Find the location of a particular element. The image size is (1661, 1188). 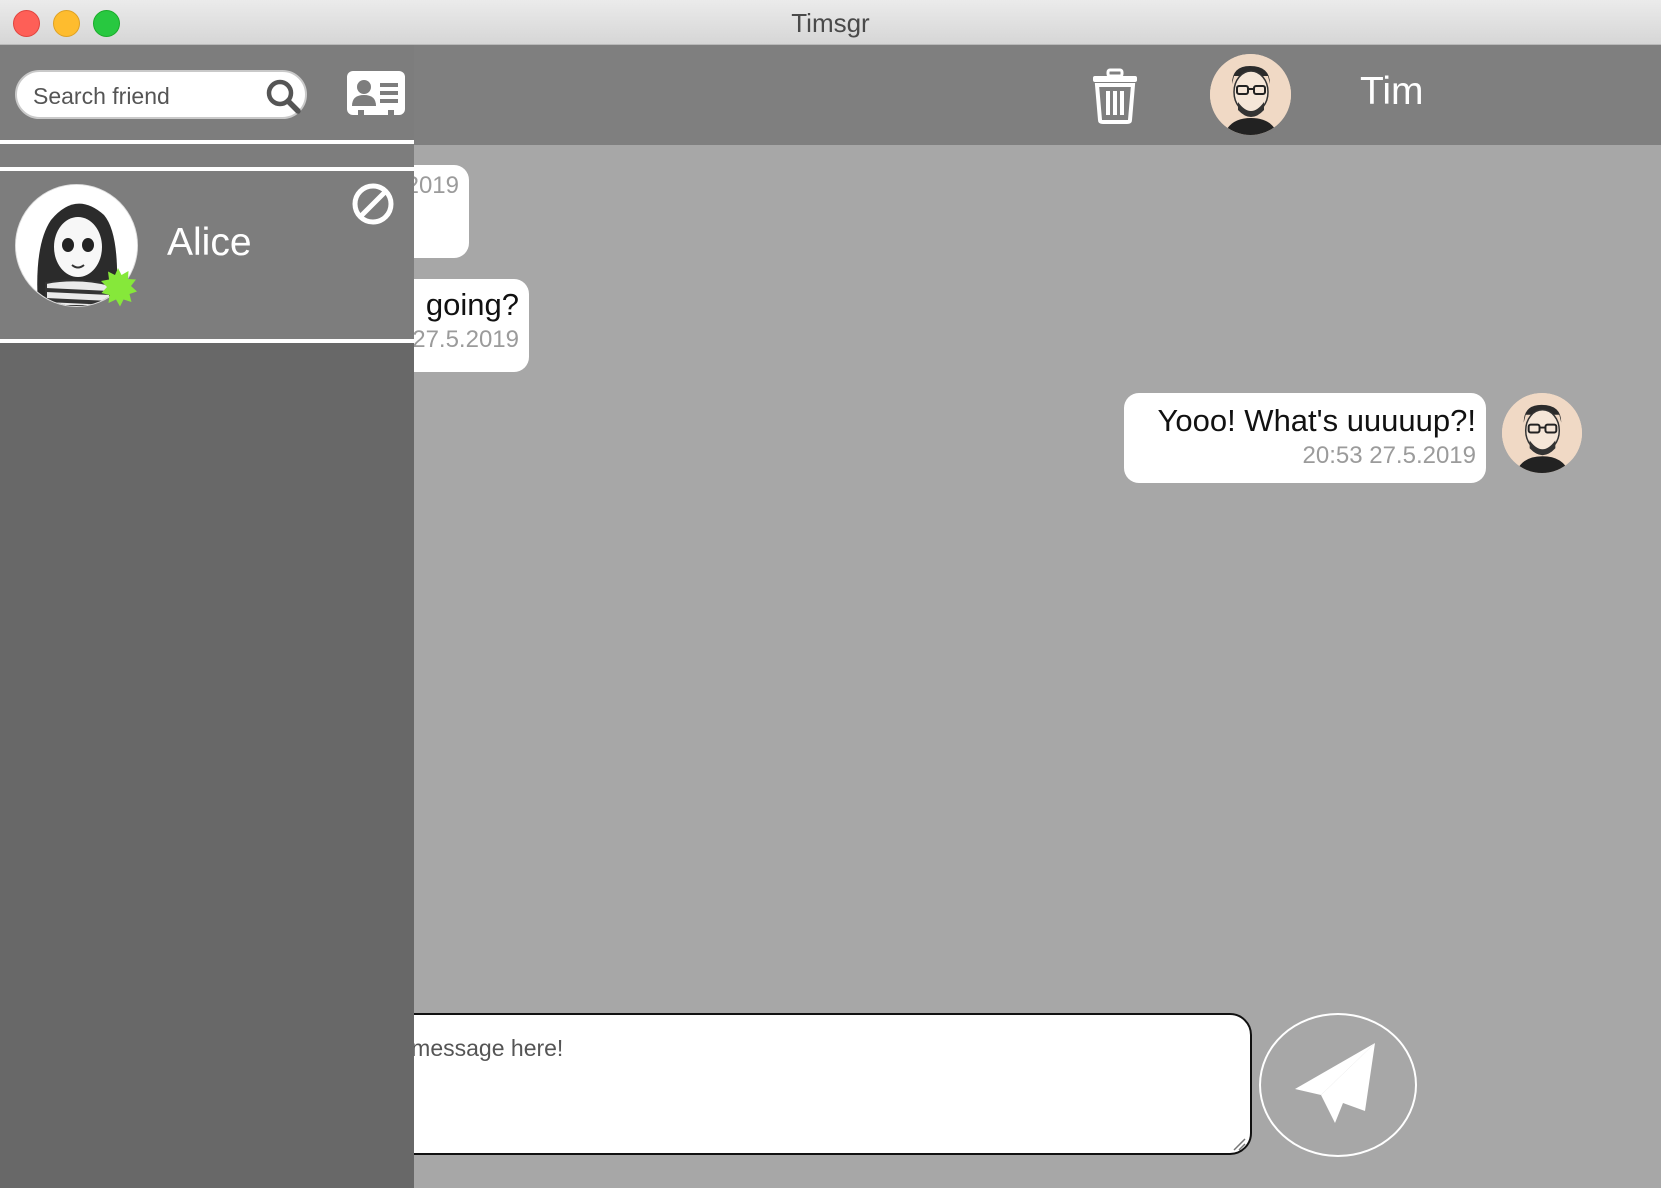

message-input is located at coordinates (832, 1084).